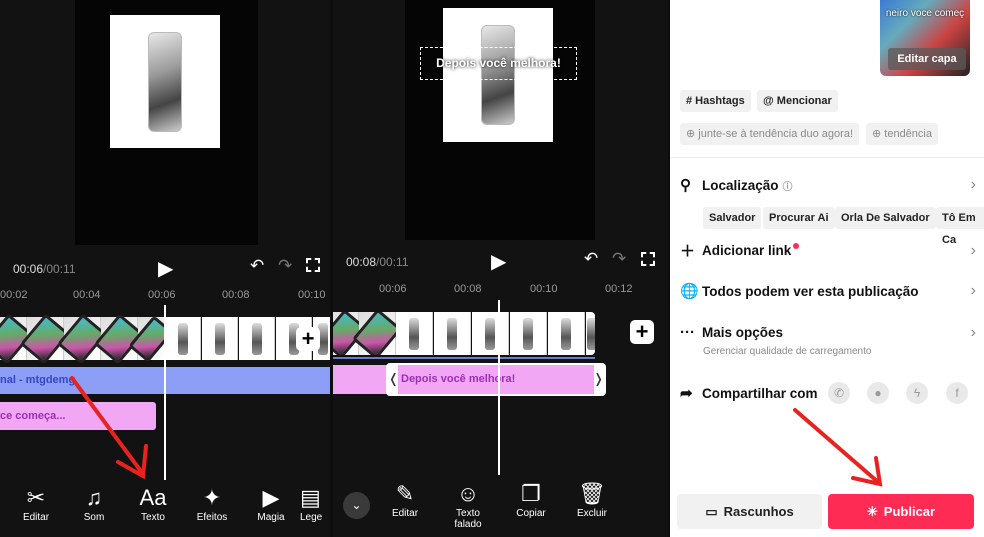  What do you see at coordinates (836, 446) in the screenshot?
I see `arrow-to-publish` at bounding box center [836, 446].